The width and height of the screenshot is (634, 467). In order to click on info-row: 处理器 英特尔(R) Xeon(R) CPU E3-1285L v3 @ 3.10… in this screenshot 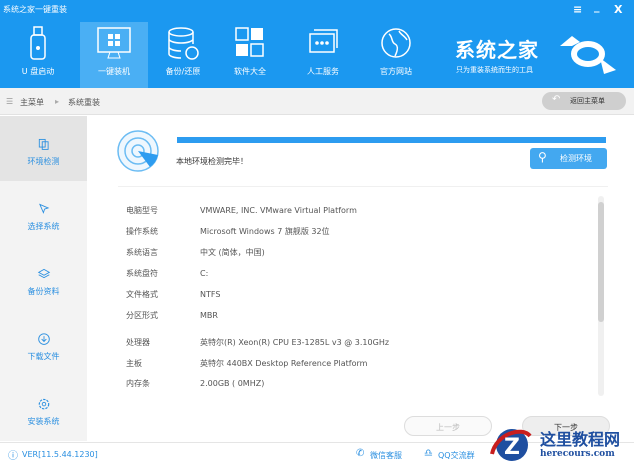, I will do `click(257, 342)`.